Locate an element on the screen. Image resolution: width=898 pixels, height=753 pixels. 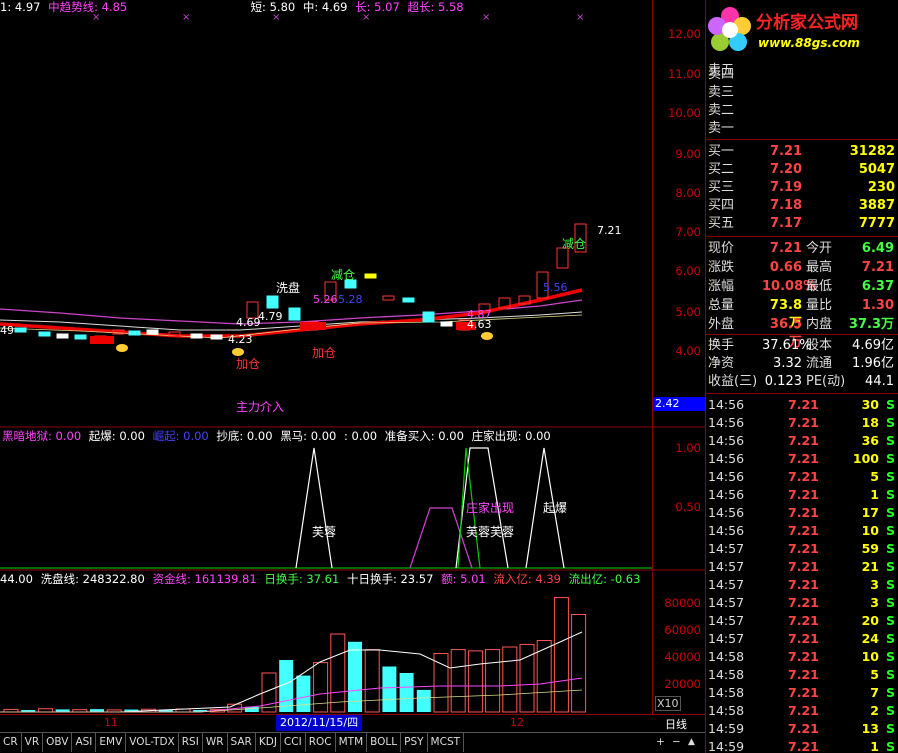
tab-cci: CCI is located at coordinates (293, 742).